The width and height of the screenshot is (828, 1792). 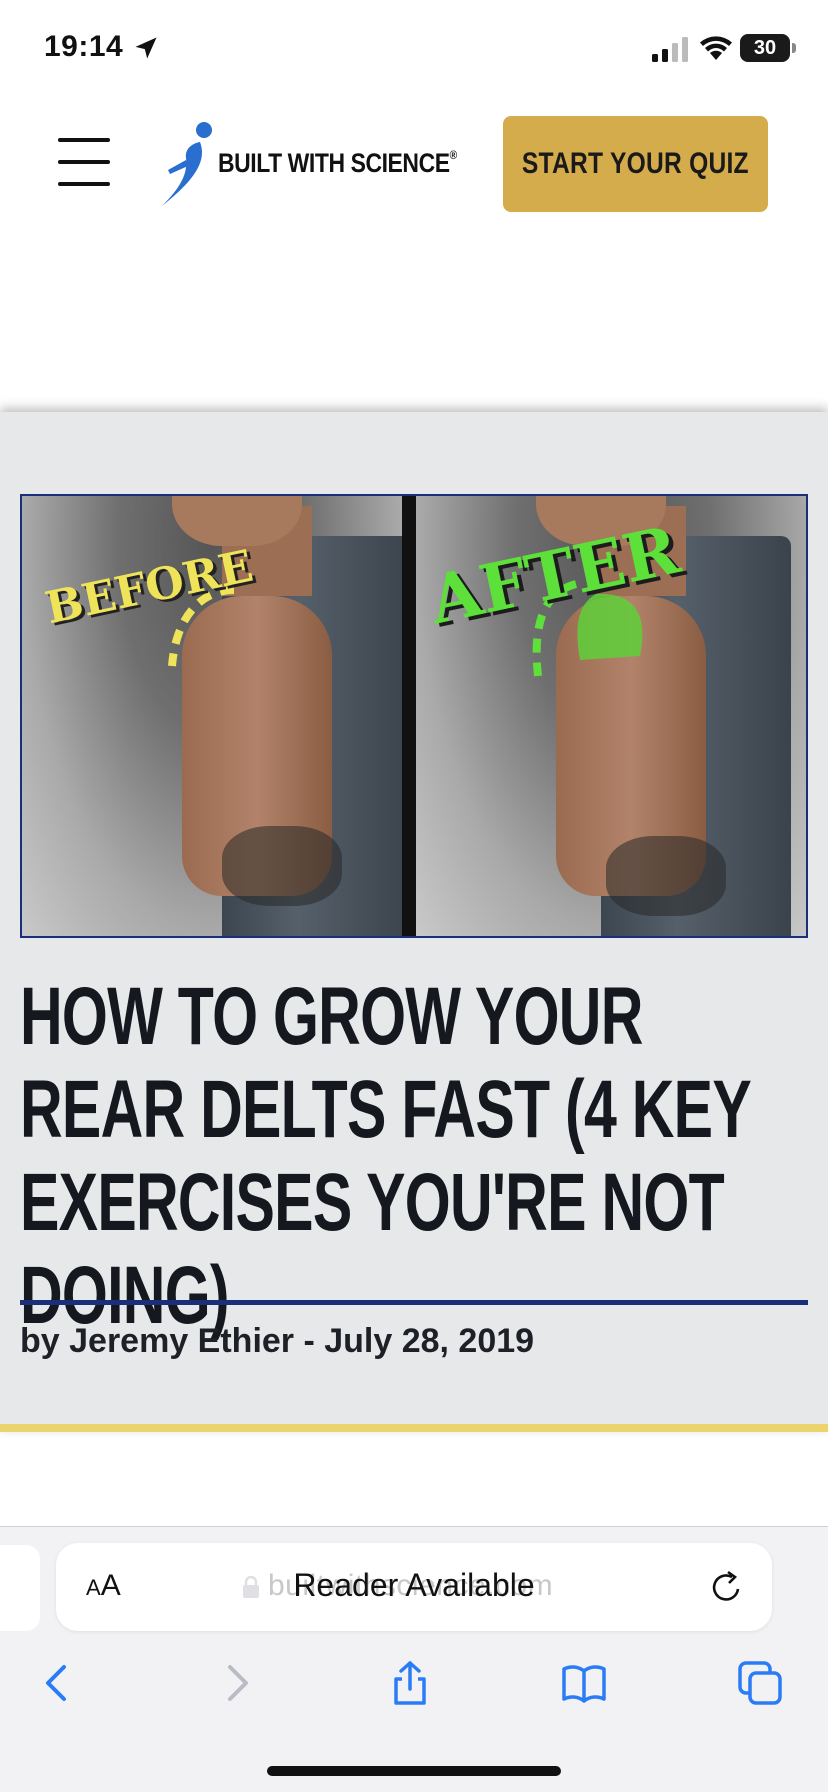 I want to click on logo-wordmark: BUILT WITH SCIENCE®, so click(x=337, y=163).